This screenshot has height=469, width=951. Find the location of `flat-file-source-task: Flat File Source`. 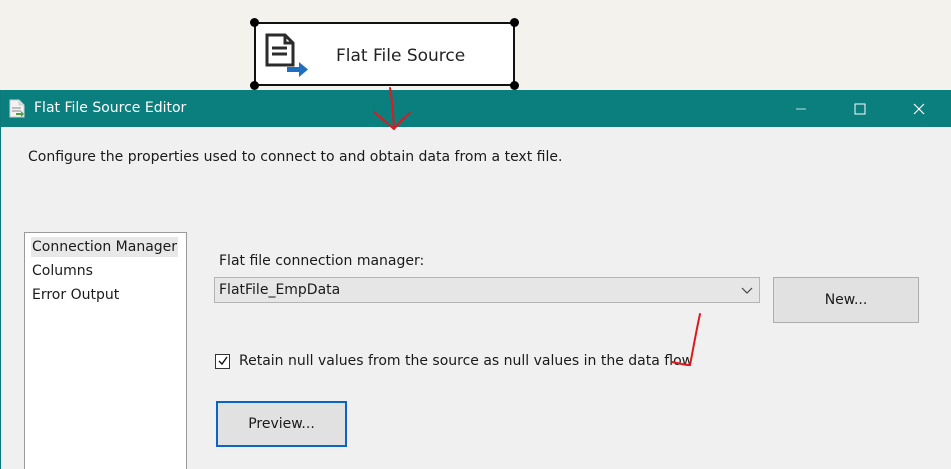

flat-file-source-task: Flat File Source is located at coordinates (384, 54).